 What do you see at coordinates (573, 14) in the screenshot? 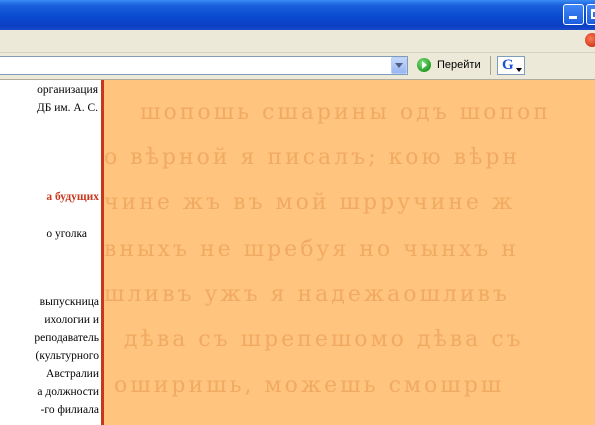
I see `minimize-button` at bounding box center [573, 14].